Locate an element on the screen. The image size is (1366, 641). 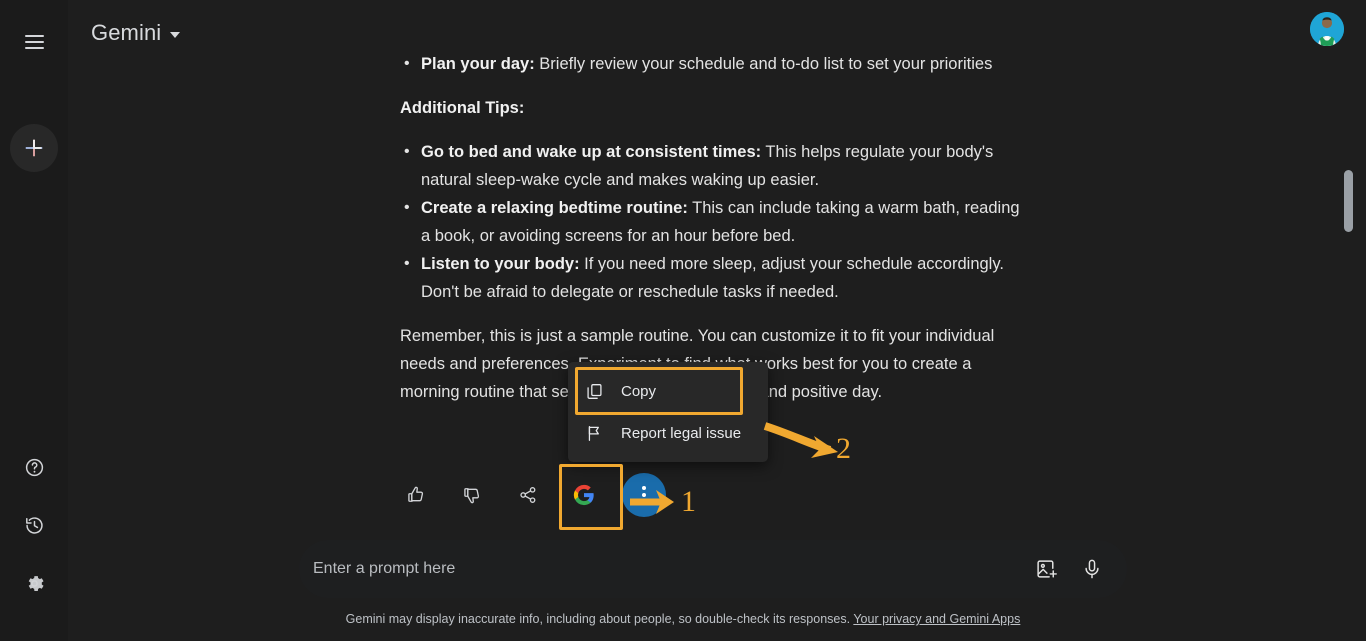
prompt-input is located at coordinates (674, 569).